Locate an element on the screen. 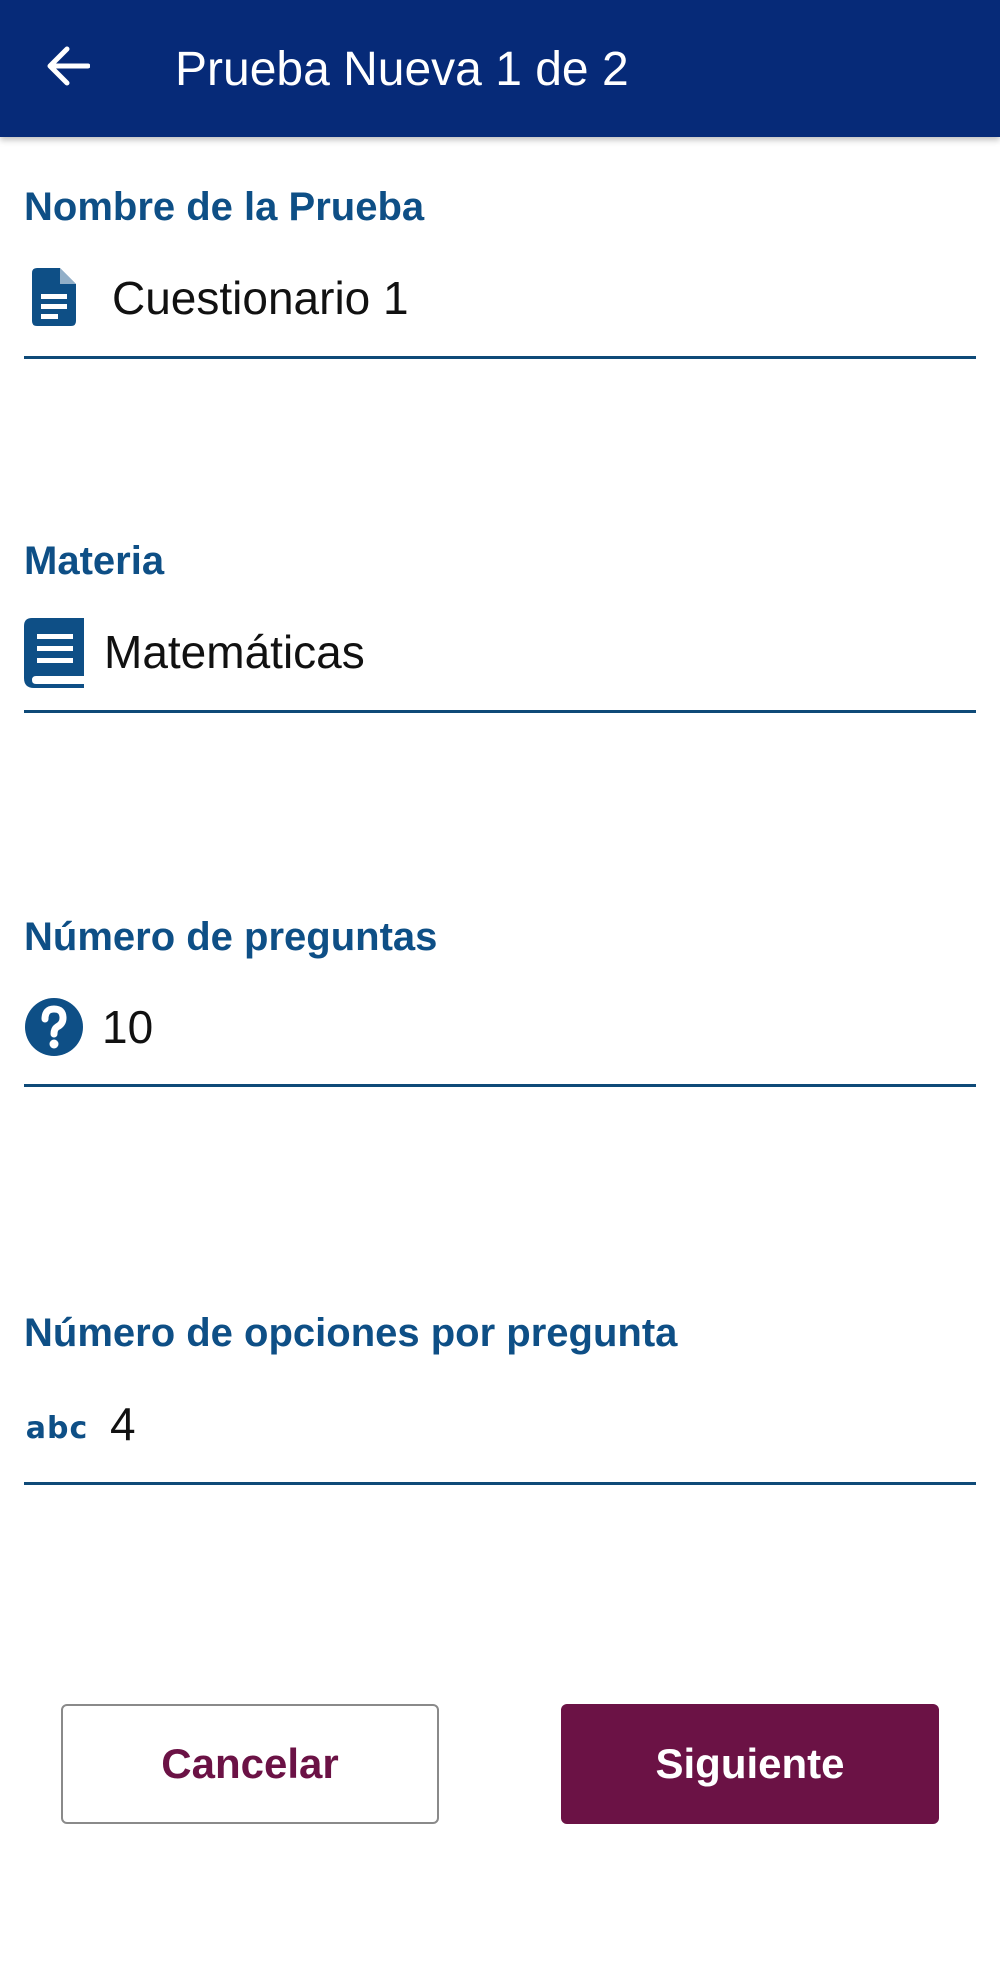  next-button: Siguiente is located at coordinates (750, 1764).